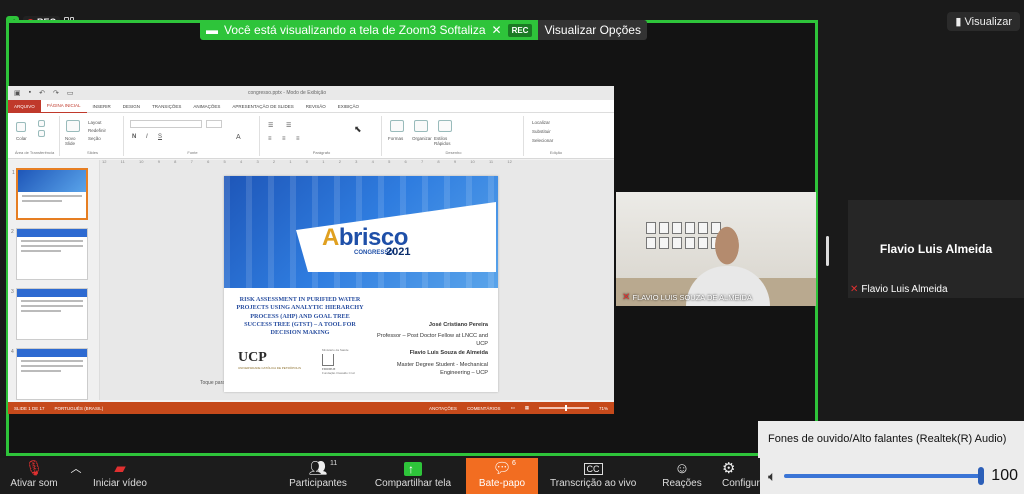  I want to click on share-screen-button: Compartilhar tela, so click(413, 476).